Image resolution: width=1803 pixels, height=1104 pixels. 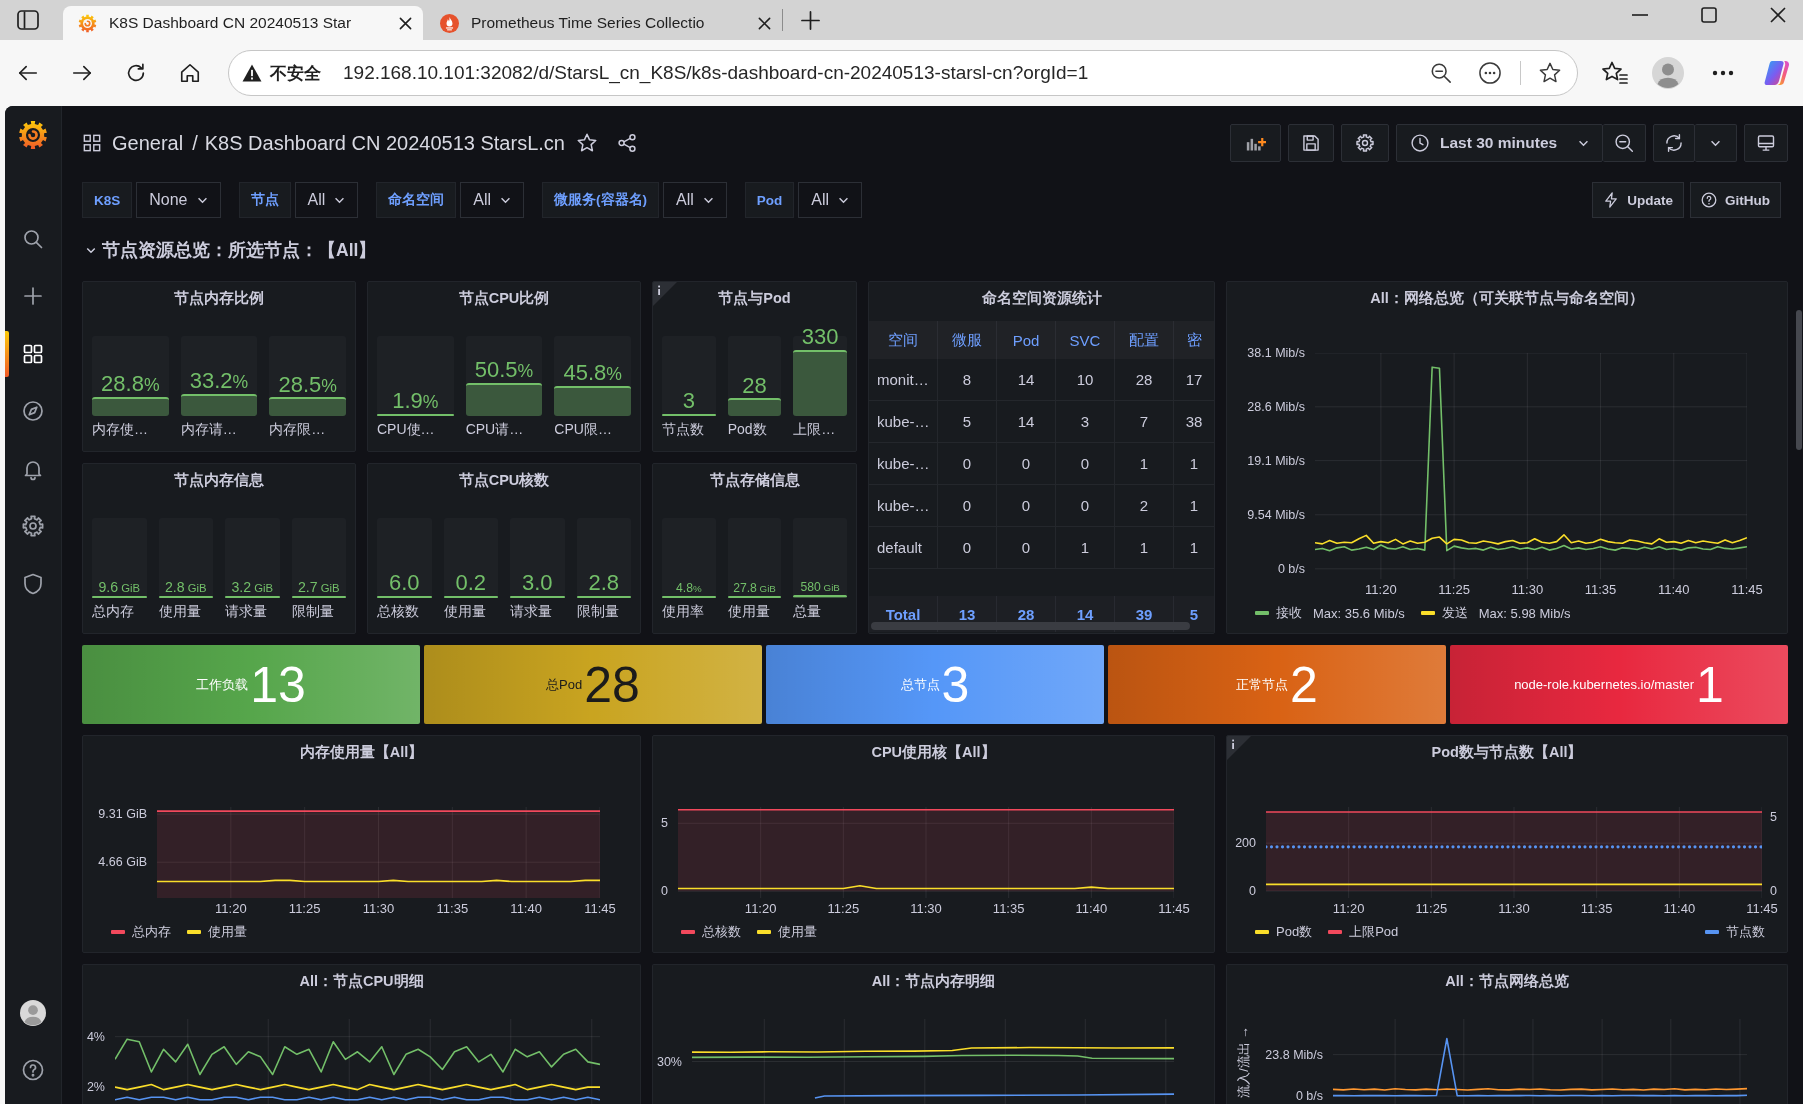 I want to click on gauge-label: 限制量, so click(x=312, y=611).